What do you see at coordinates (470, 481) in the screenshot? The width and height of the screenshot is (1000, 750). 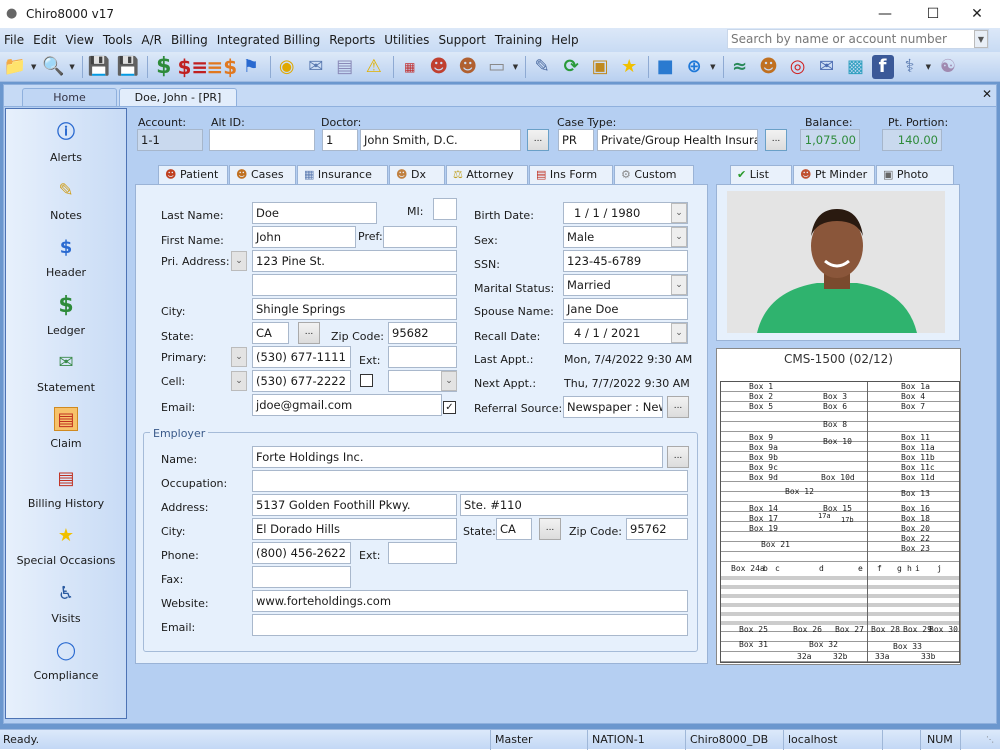 I see `occupation-input` at bounding box center [470, 481].